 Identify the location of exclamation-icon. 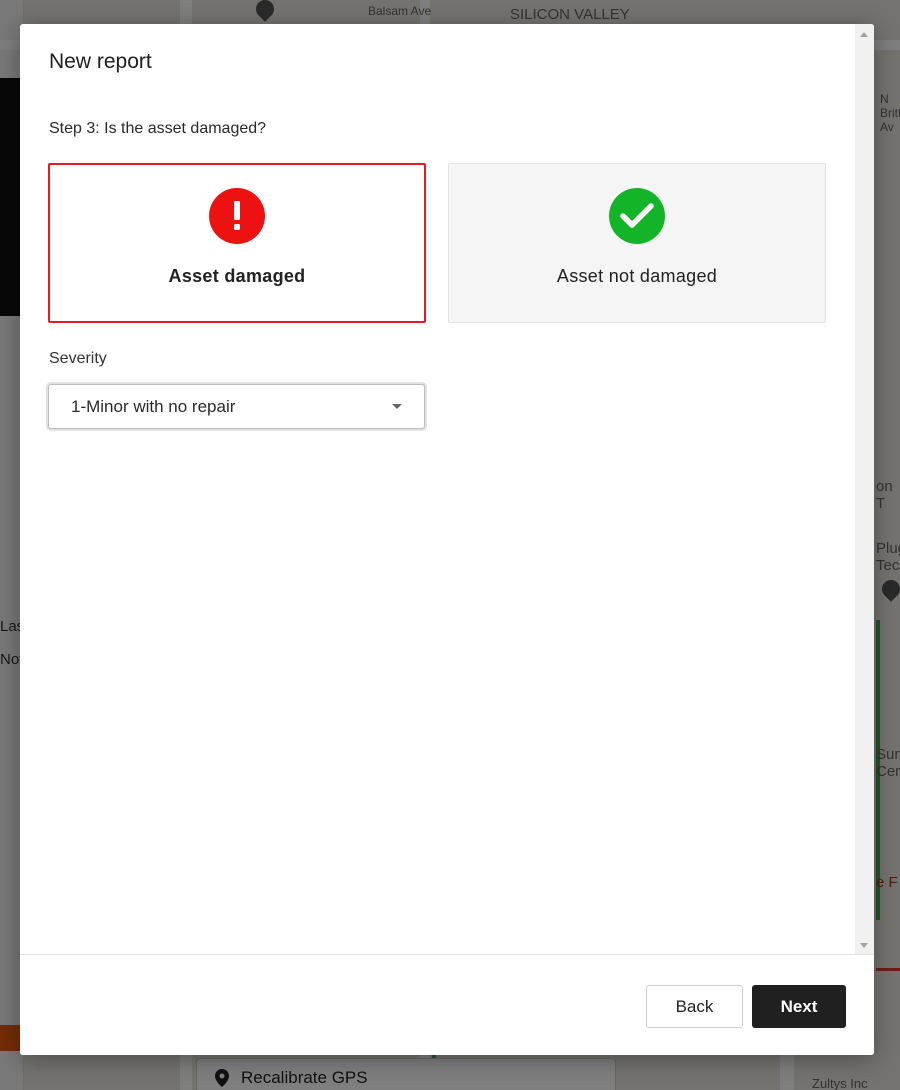
(237, 216).